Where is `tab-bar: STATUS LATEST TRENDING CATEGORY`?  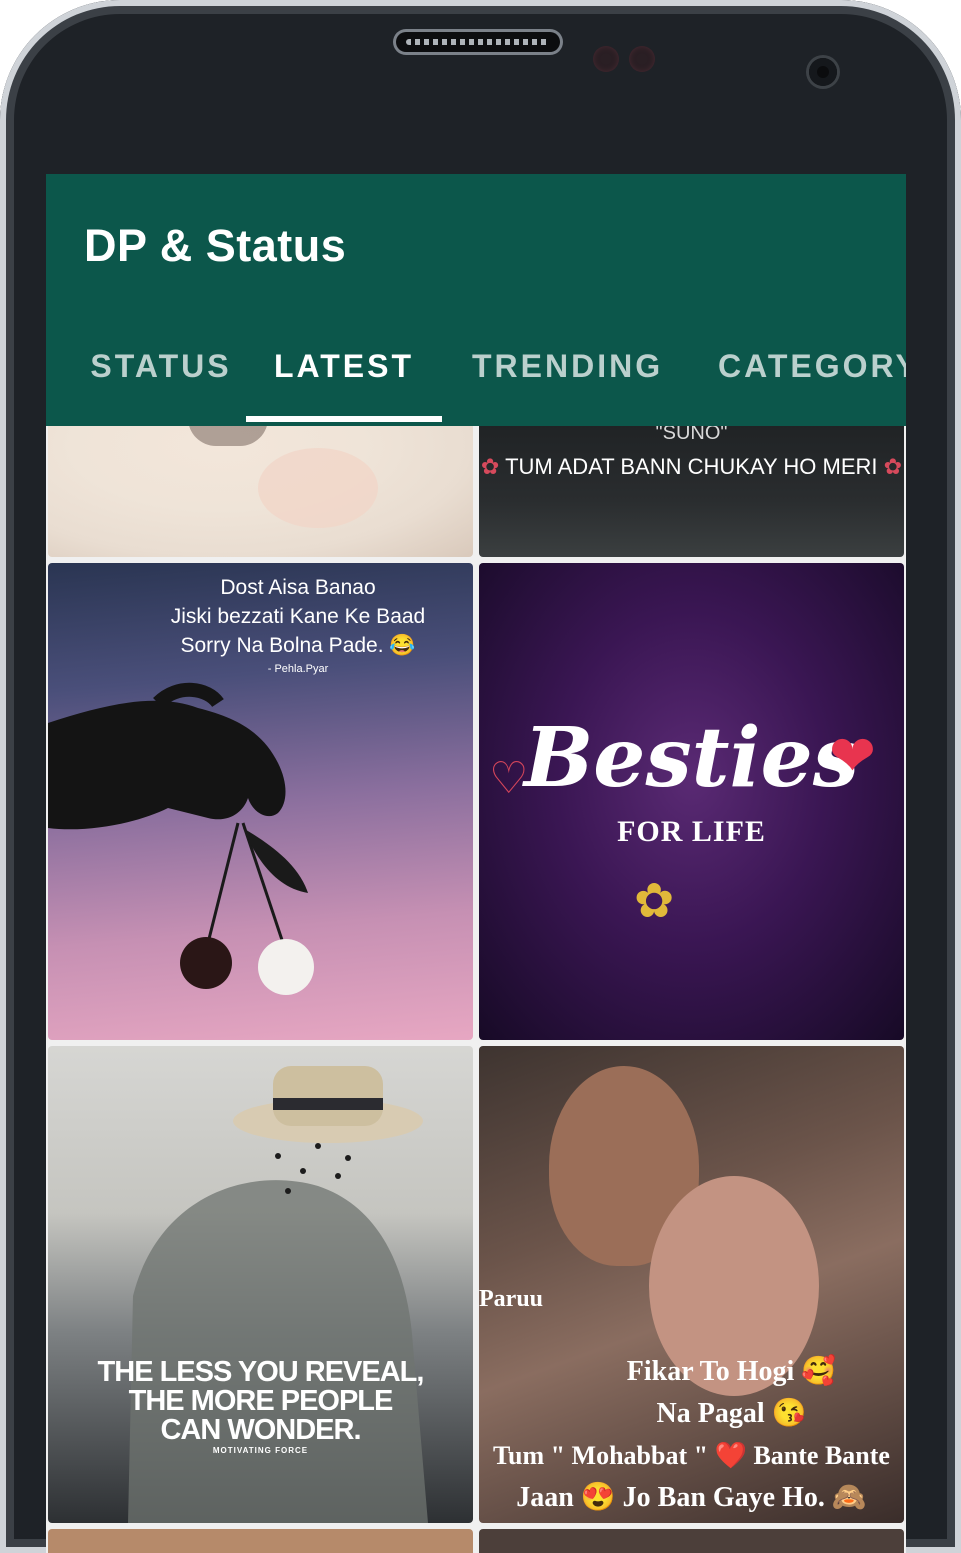 tab-bar: STATUS LATEST TRENDING CATEGORY is located at coordinates (476, 380).